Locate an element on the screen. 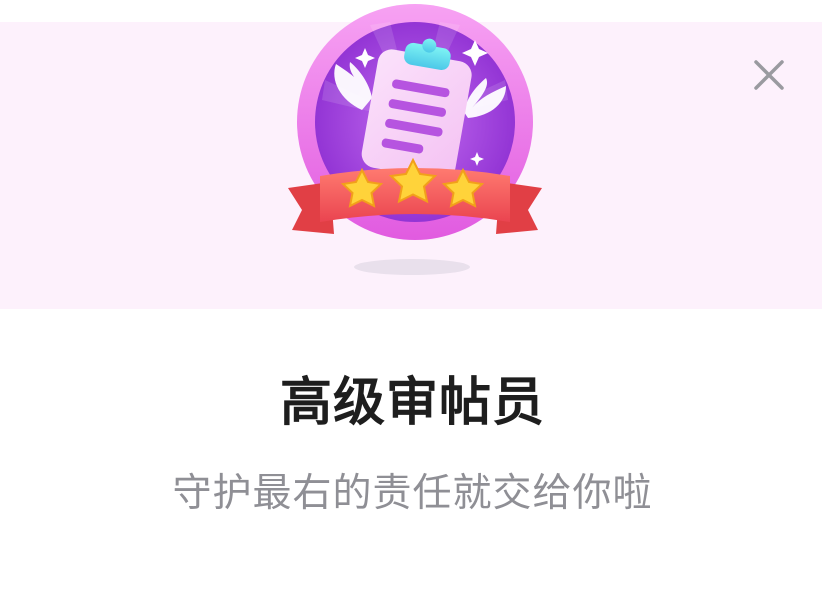 This screenshot has height=597, width=825. close-icon is located at coordinates (769, 75).